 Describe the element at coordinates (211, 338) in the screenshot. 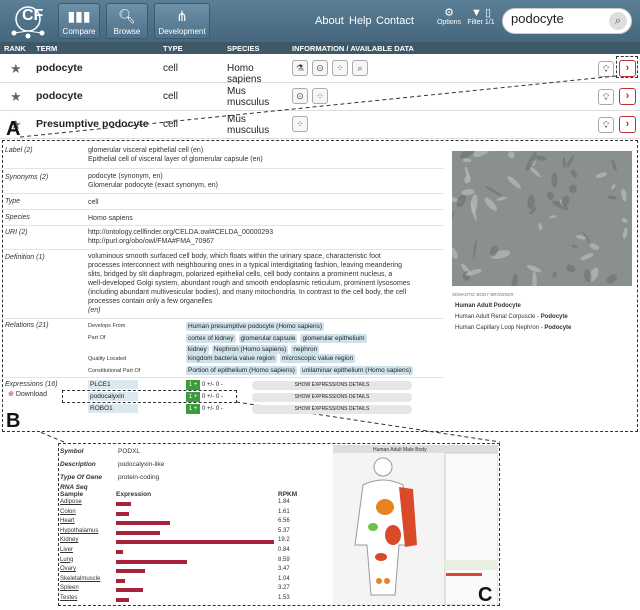

I see `relation-tag: cortex of kidney` at that location.